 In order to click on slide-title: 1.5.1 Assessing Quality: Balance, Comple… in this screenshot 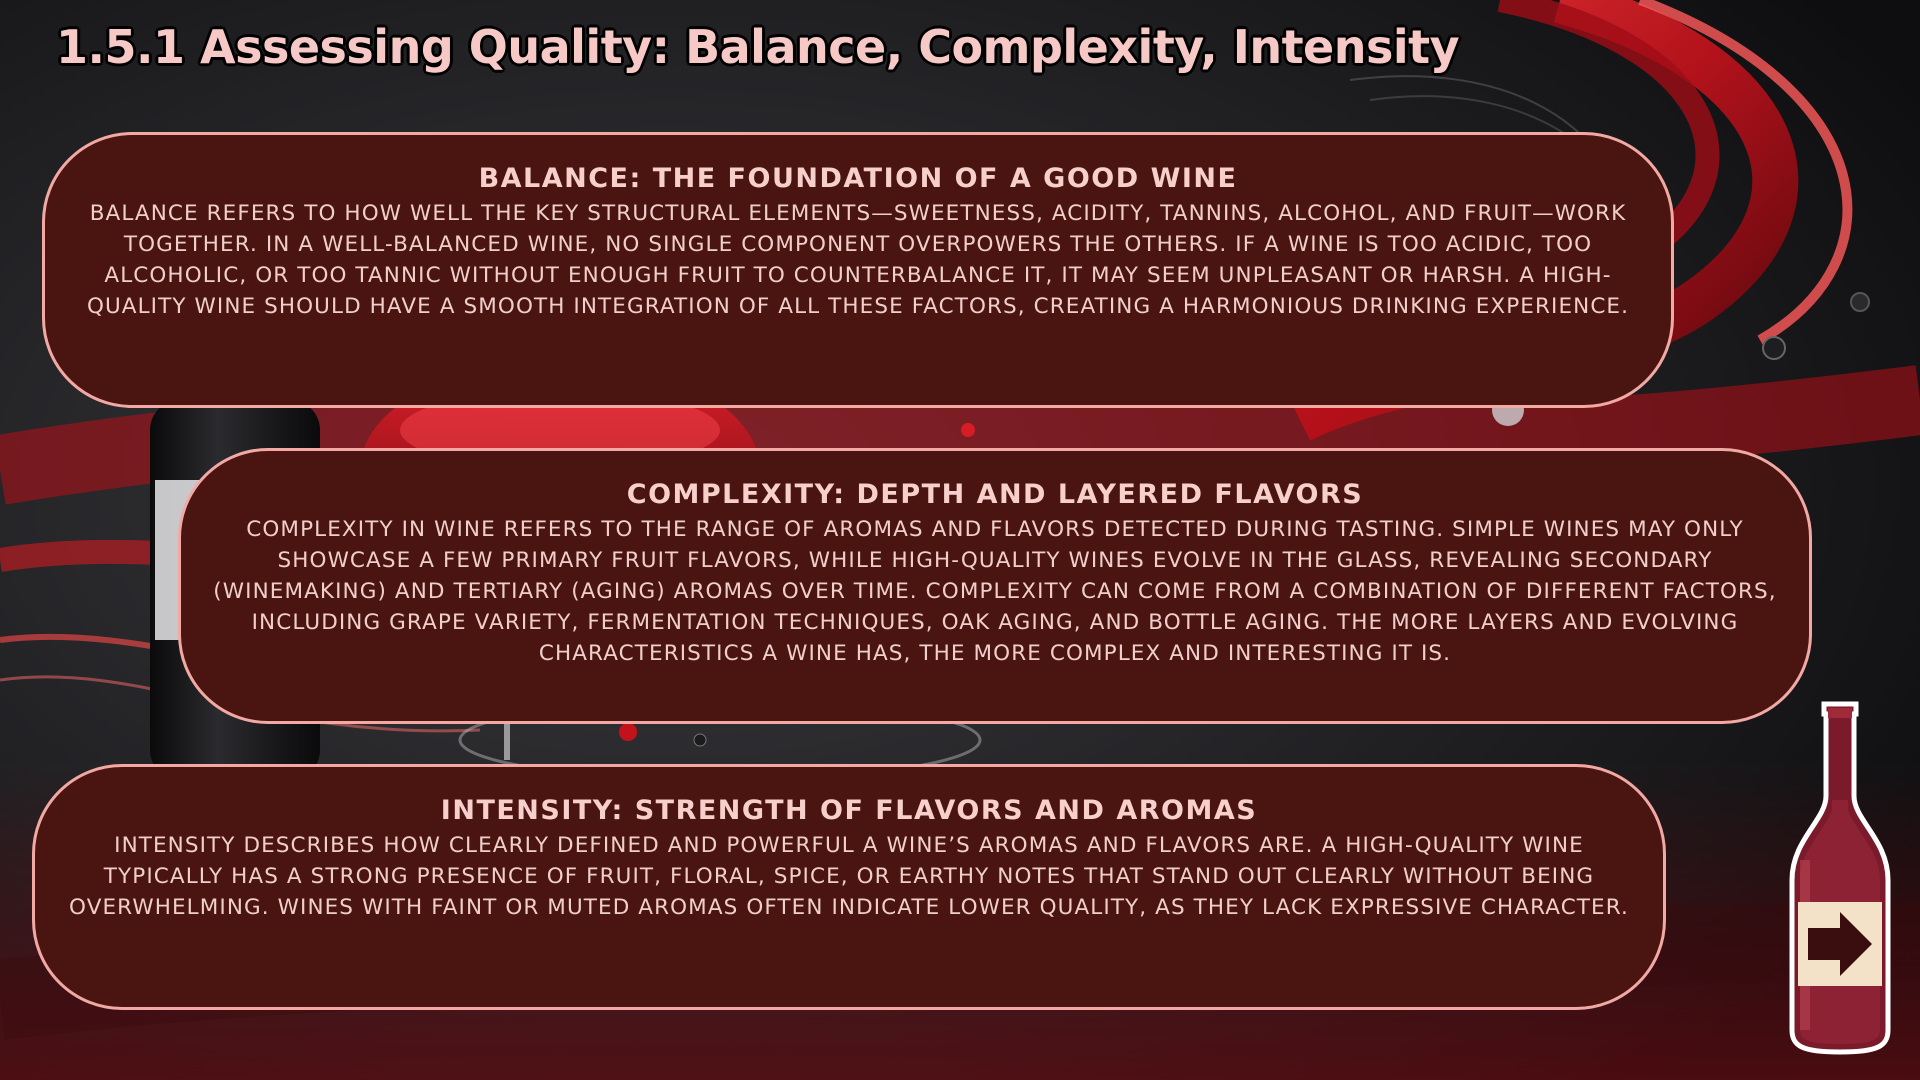, I will do `click(758, 47)`.